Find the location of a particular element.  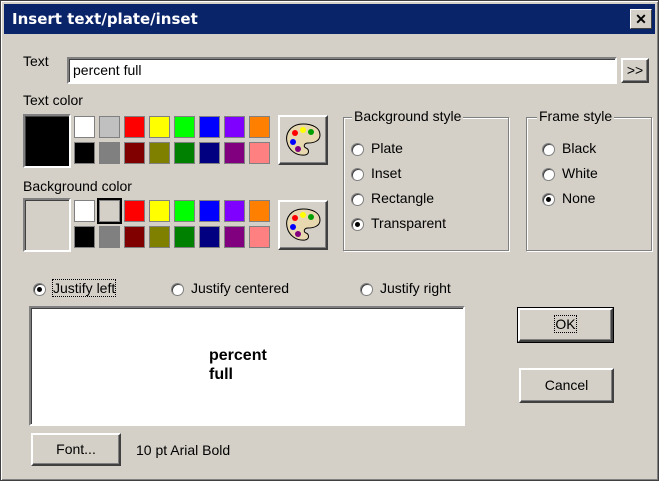

radio-label: Justify centered is located at coordinates (240, 288).